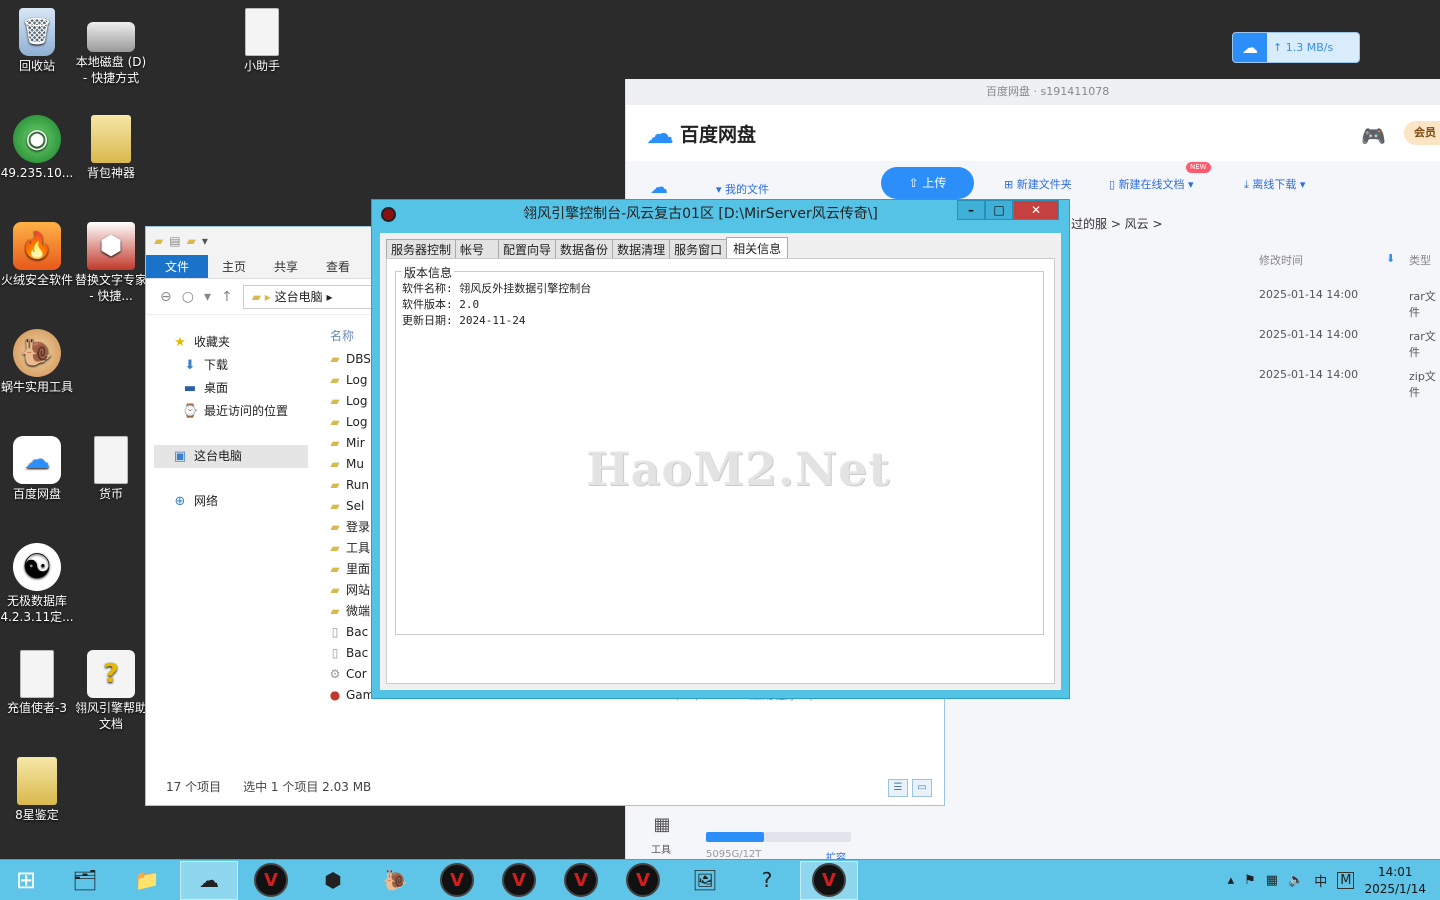 The height and width of the screenshot is (900, 1440). What do you see at coordinates (927, 183) in the screenshot?
I see `upload-button: ⇧ 上传` at bounding box center [927, 183].